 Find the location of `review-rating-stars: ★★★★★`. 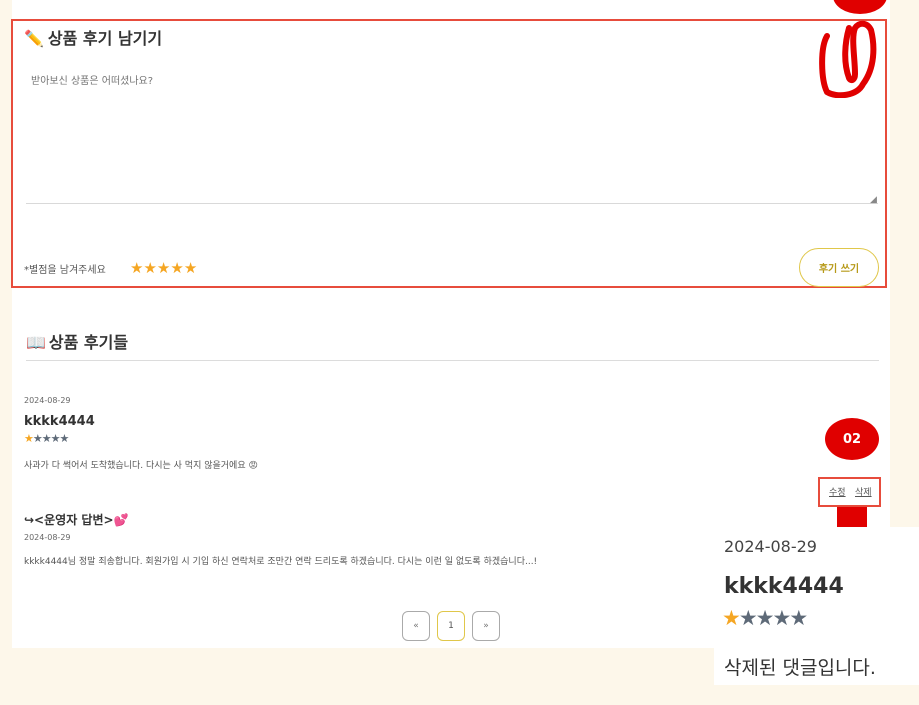

review-rating-stars: ★★★★★ is located at coordinates (47, 438).